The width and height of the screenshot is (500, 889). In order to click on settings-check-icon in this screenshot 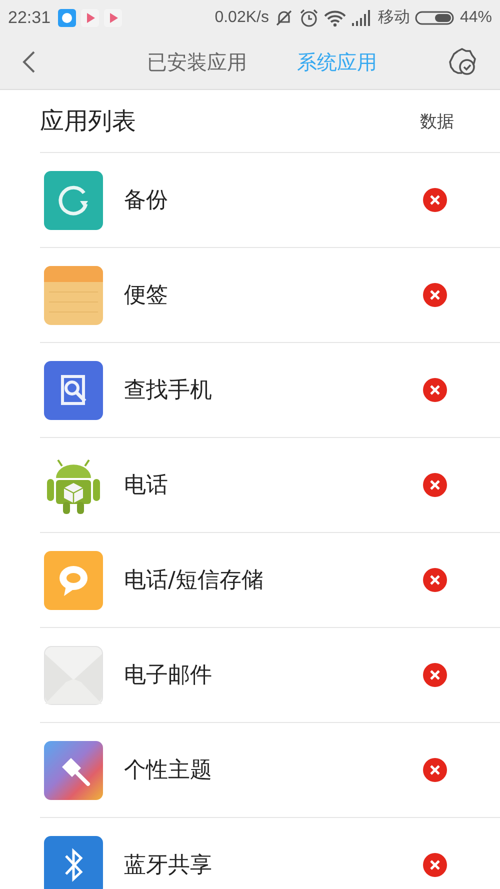, I will do `click(462, 62)`.